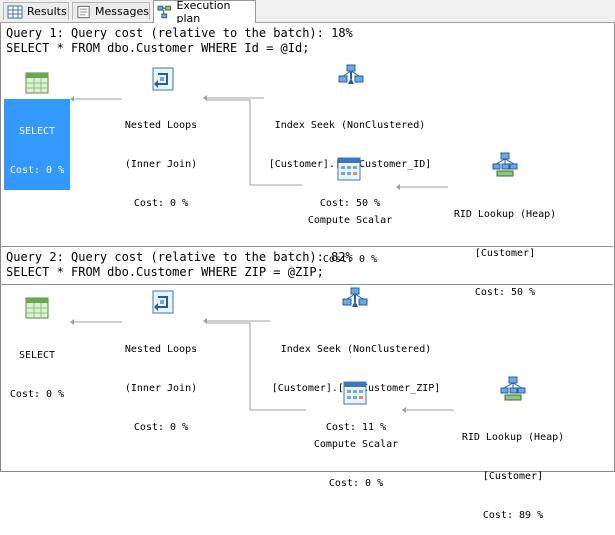  What do you see at coordinates (505, 292) in the screenshot?
I see `node-cost: Cost: 50 %` at bounding box center [505, 292].